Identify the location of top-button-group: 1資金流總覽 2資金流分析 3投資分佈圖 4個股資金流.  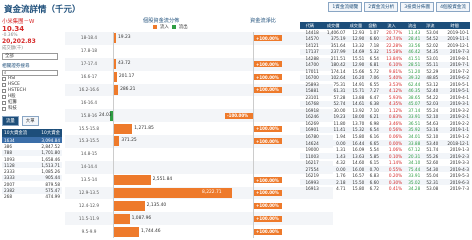
(399, 7).